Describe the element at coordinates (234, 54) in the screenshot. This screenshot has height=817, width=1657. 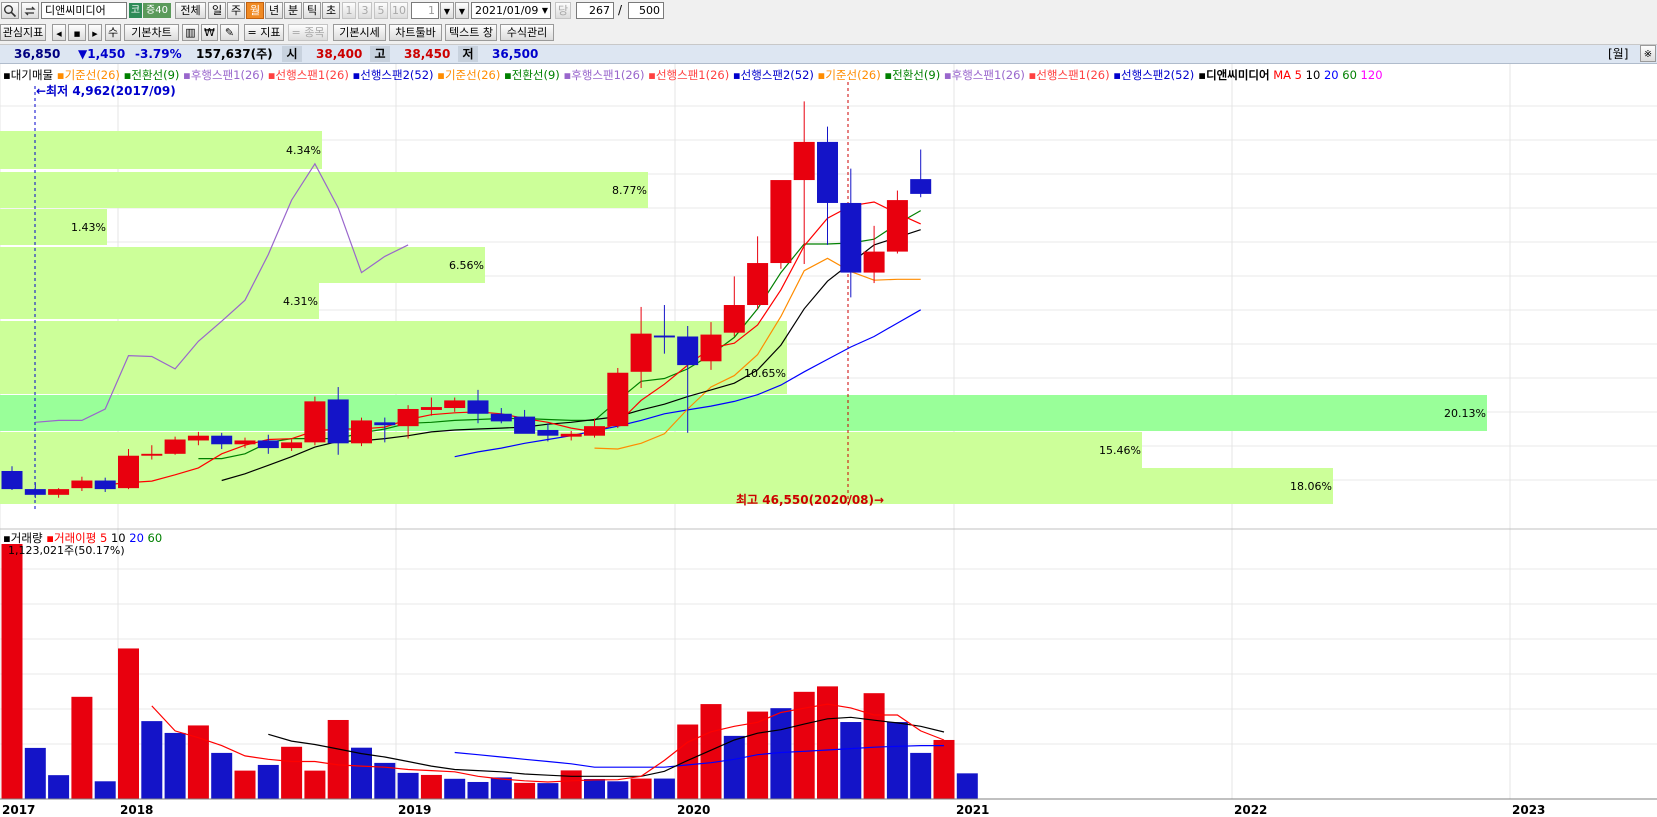
I see `trade-volume: 157,637(주)` at that location.